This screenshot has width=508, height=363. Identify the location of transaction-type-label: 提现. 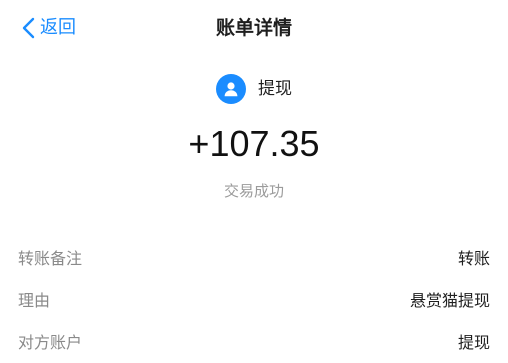
(275, 89).